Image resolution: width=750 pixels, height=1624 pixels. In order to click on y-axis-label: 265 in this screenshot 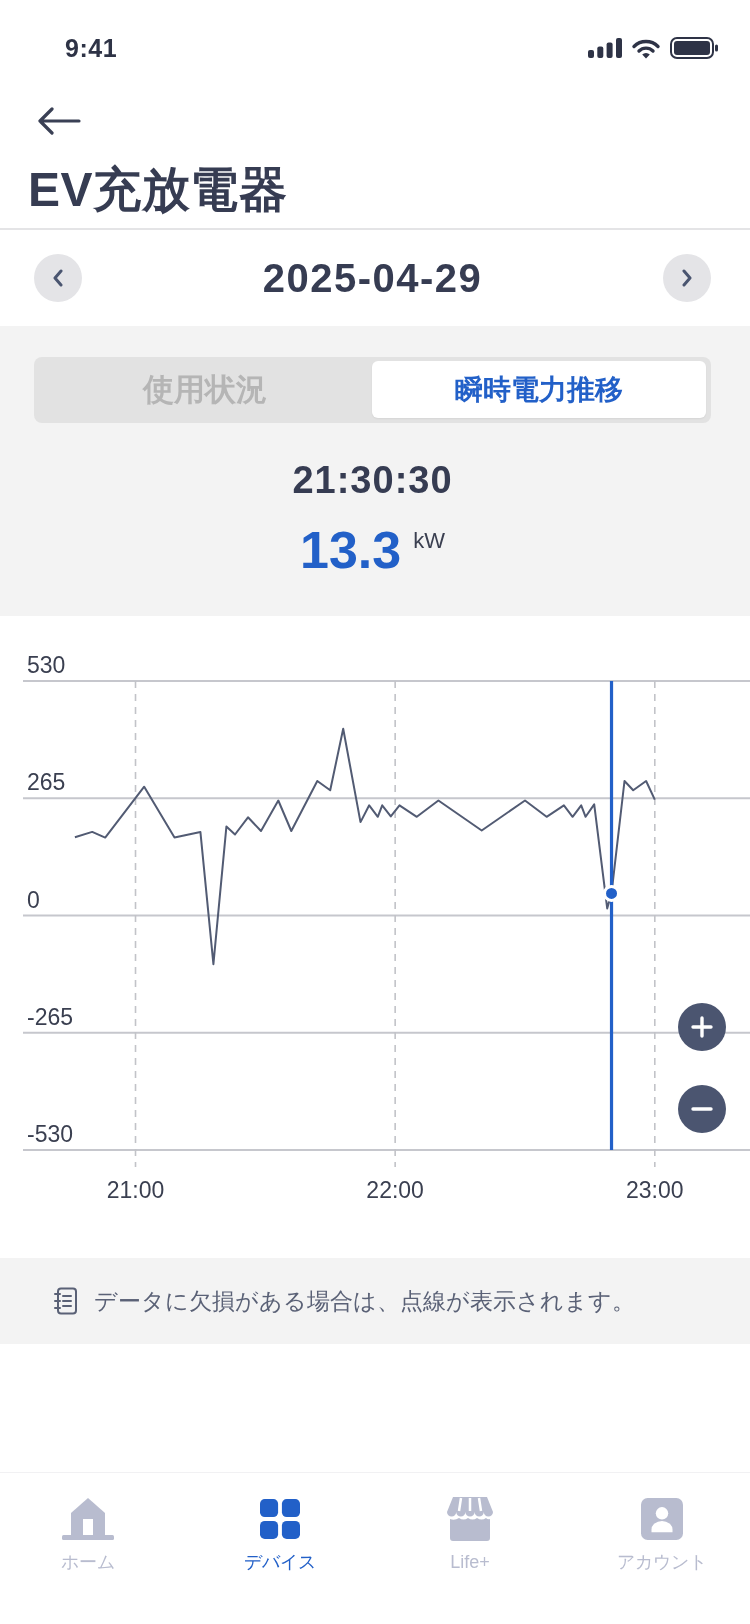, I will do `click(46, 782)`.